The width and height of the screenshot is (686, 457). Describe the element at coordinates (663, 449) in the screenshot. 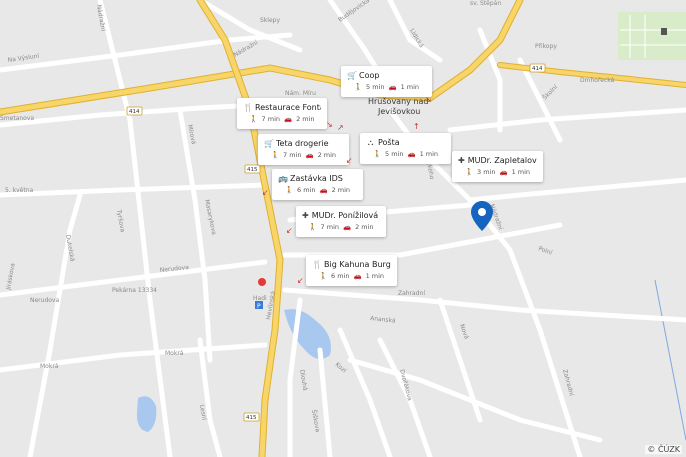

I see `map-copyright: © ČÚZK` at that location.